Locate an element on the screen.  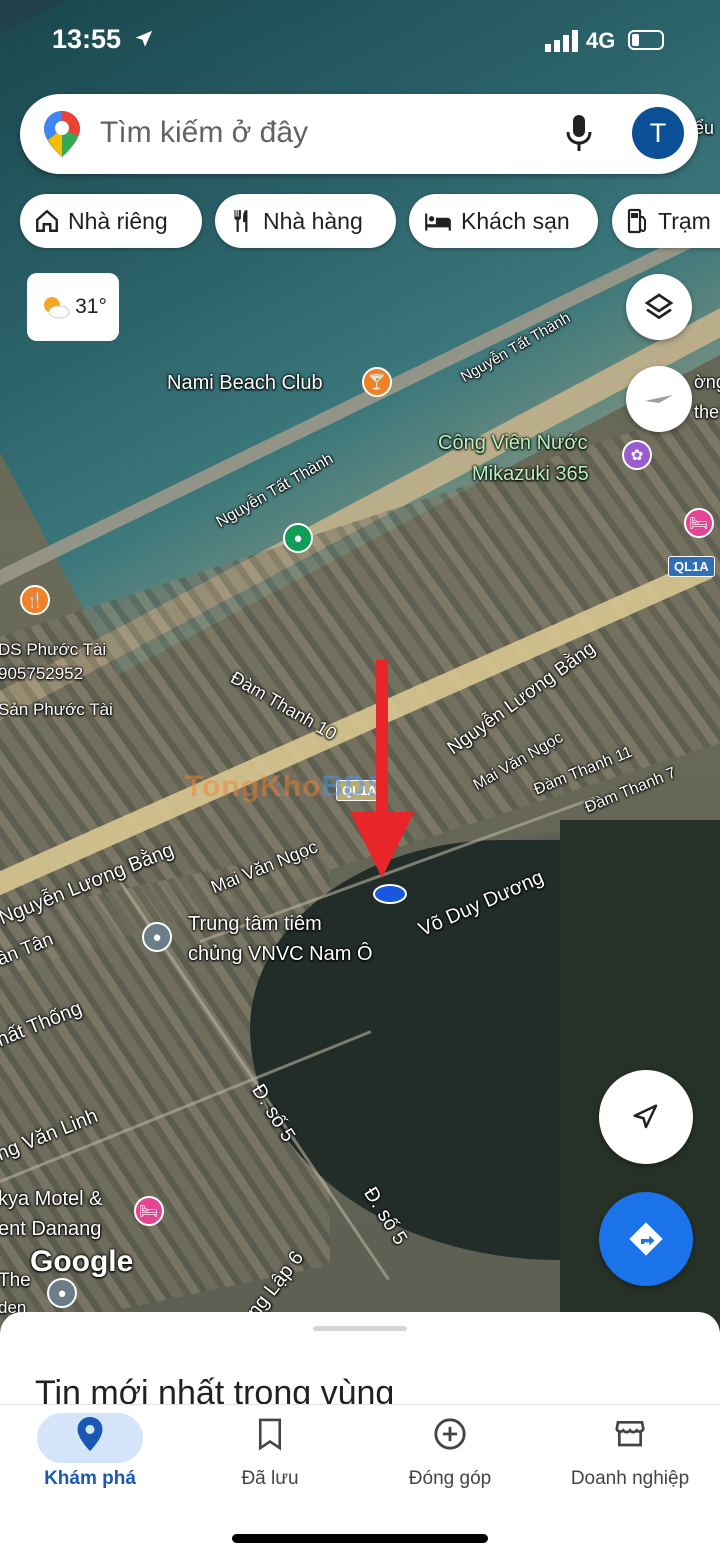
status-time: 13:55 is located at coordinates (103, 39).